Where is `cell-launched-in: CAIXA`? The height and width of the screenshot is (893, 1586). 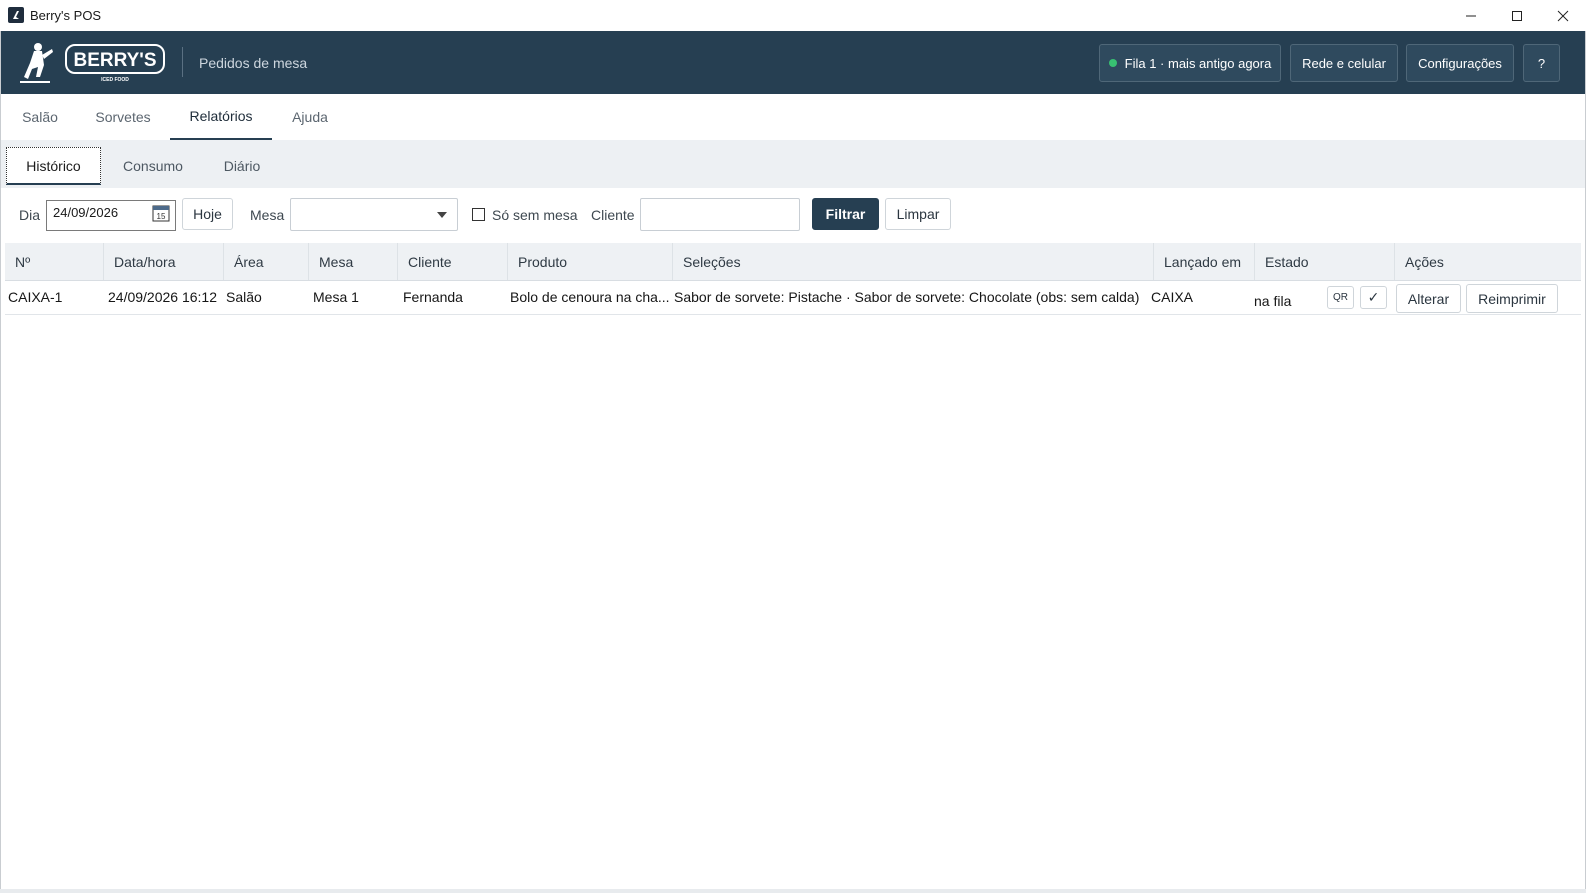 cell-launched-in: CAIXA is located at coordinates (1172, 297).